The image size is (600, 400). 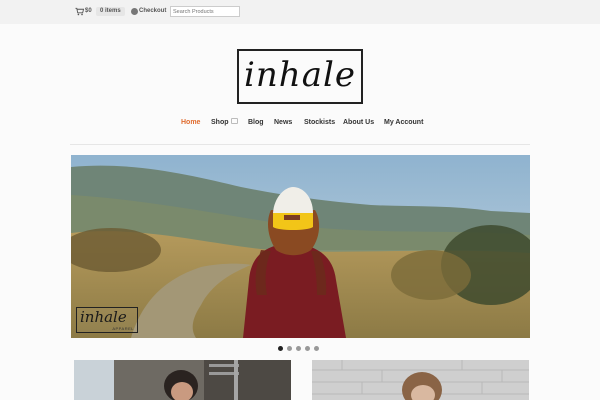 I want to click on checkout-link: Checkout, so click(x=152, y=11).